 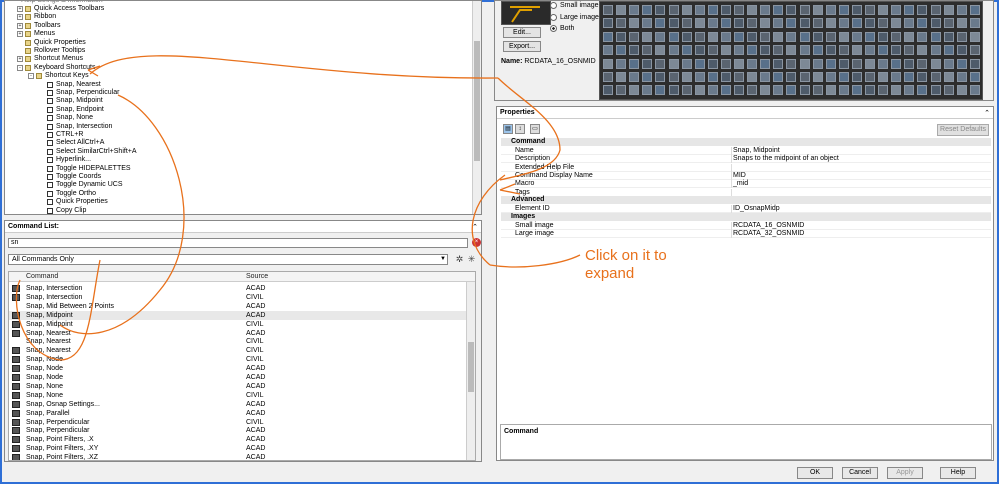 I want to click on command-row: Snap, Point Filters, .X ACAD, so click(x=239, y=439).